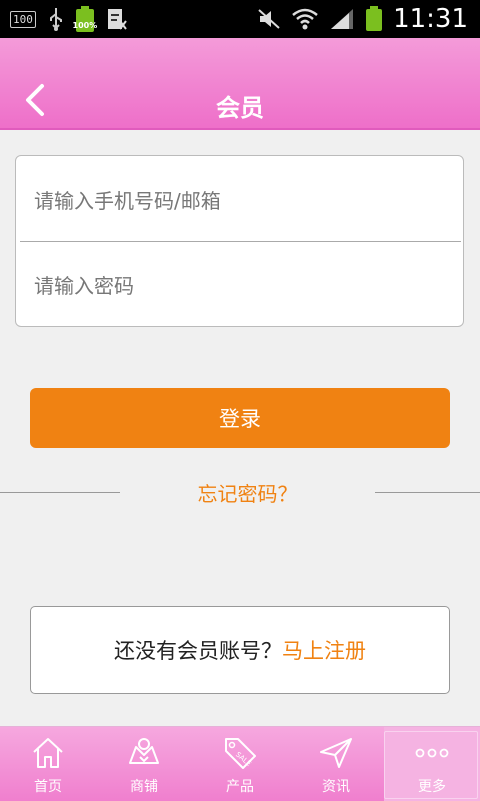 The width and height of the screenshot is (480, 801). I want to click on login-button: 登录, so click(240, 418).